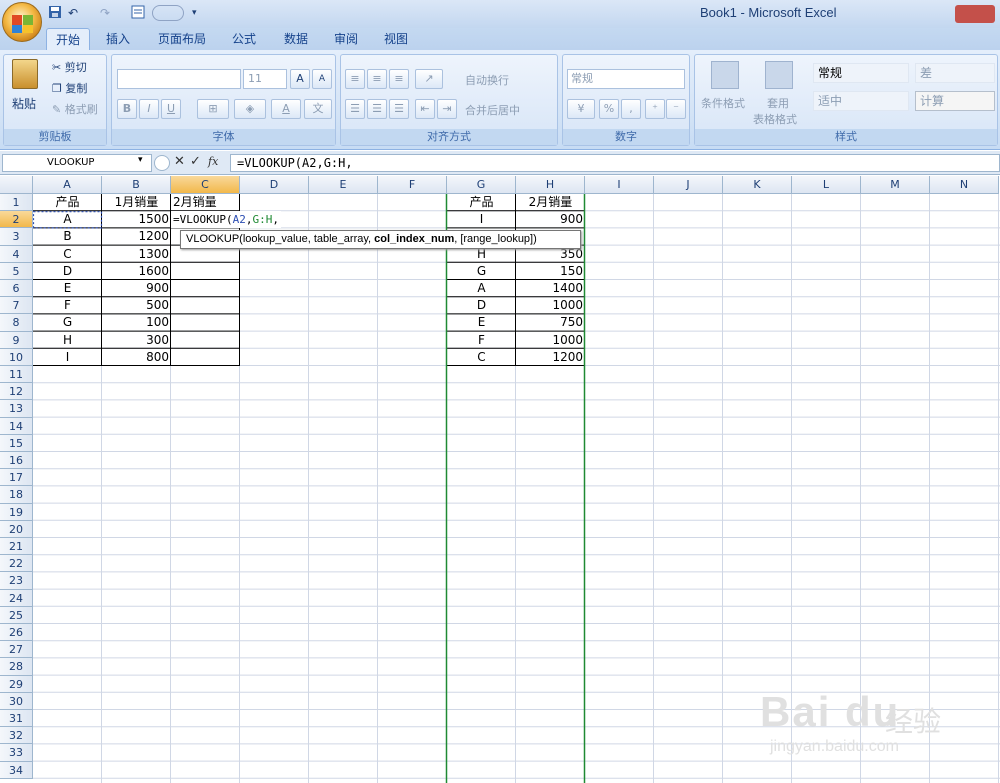 This screenshot has width=1000, height=783. Describe the element at coordinates (481, 185) in the screenshot. I see `column-header-g: G` at that location.